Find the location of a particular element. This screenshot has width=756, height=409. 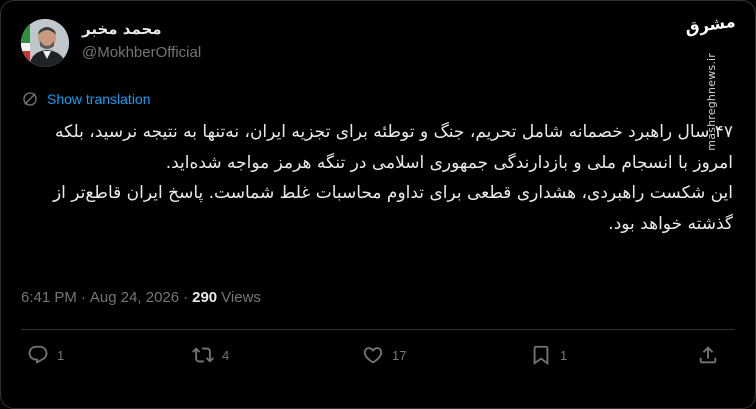

tweet-meta: 6:41 PM · Aug 24, 2026 · 290 Views is located at coordinates (141, 297).